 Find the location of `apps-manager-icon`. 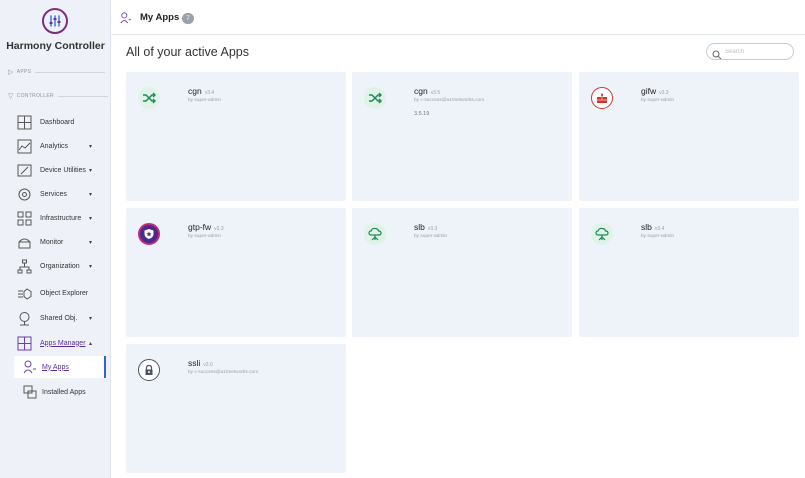

apps-manager-icon is located at coordinates (24, 343).